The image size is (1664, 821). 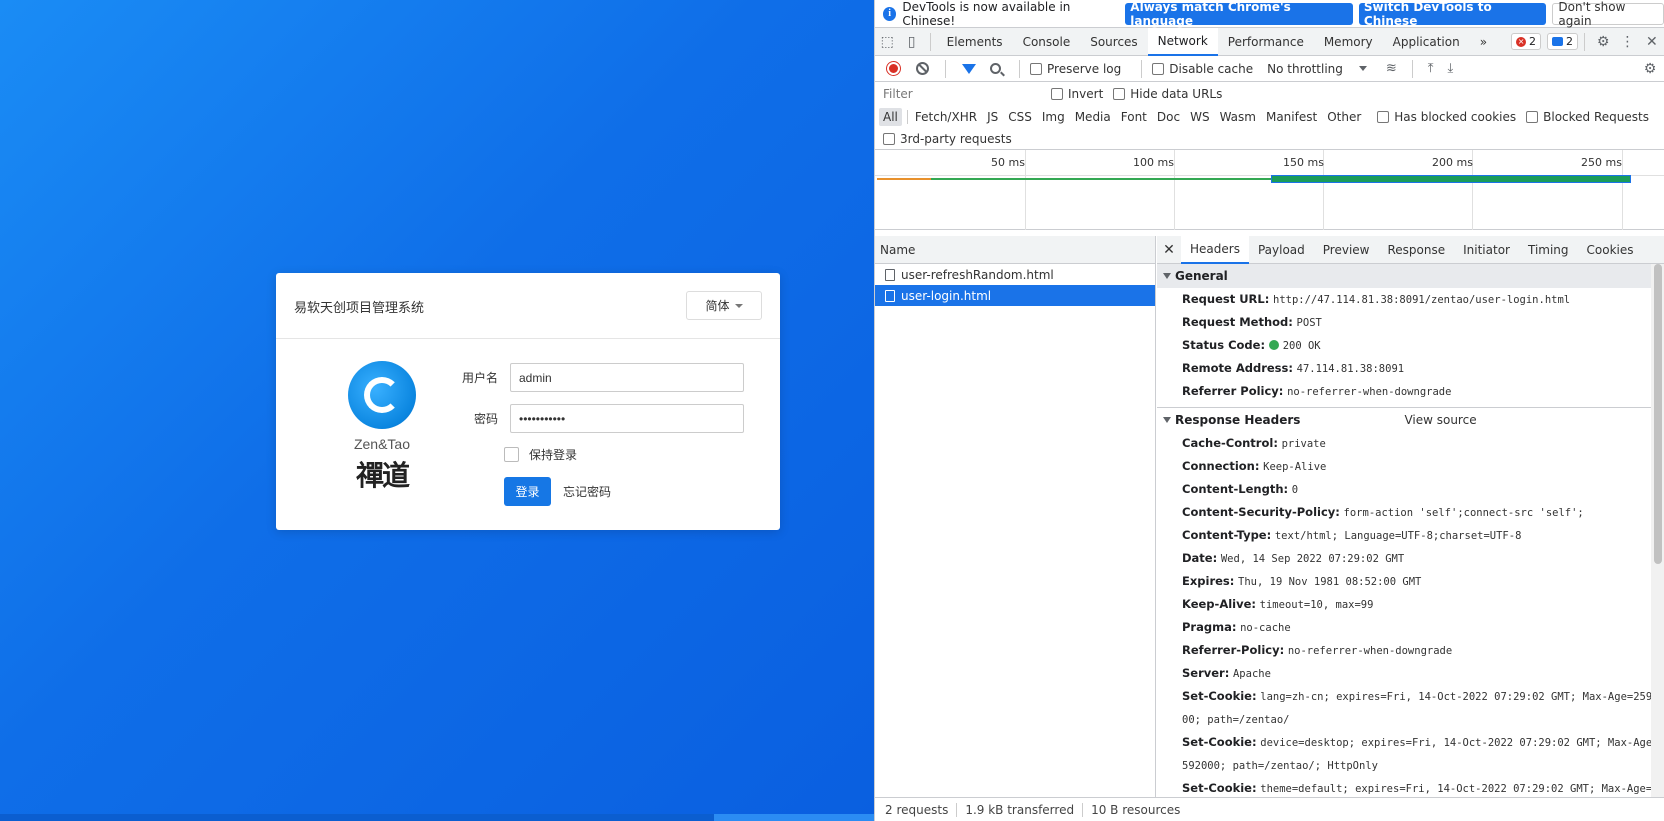 I want to click on type-manifest: Manifest, so click(x=1291, y=117).